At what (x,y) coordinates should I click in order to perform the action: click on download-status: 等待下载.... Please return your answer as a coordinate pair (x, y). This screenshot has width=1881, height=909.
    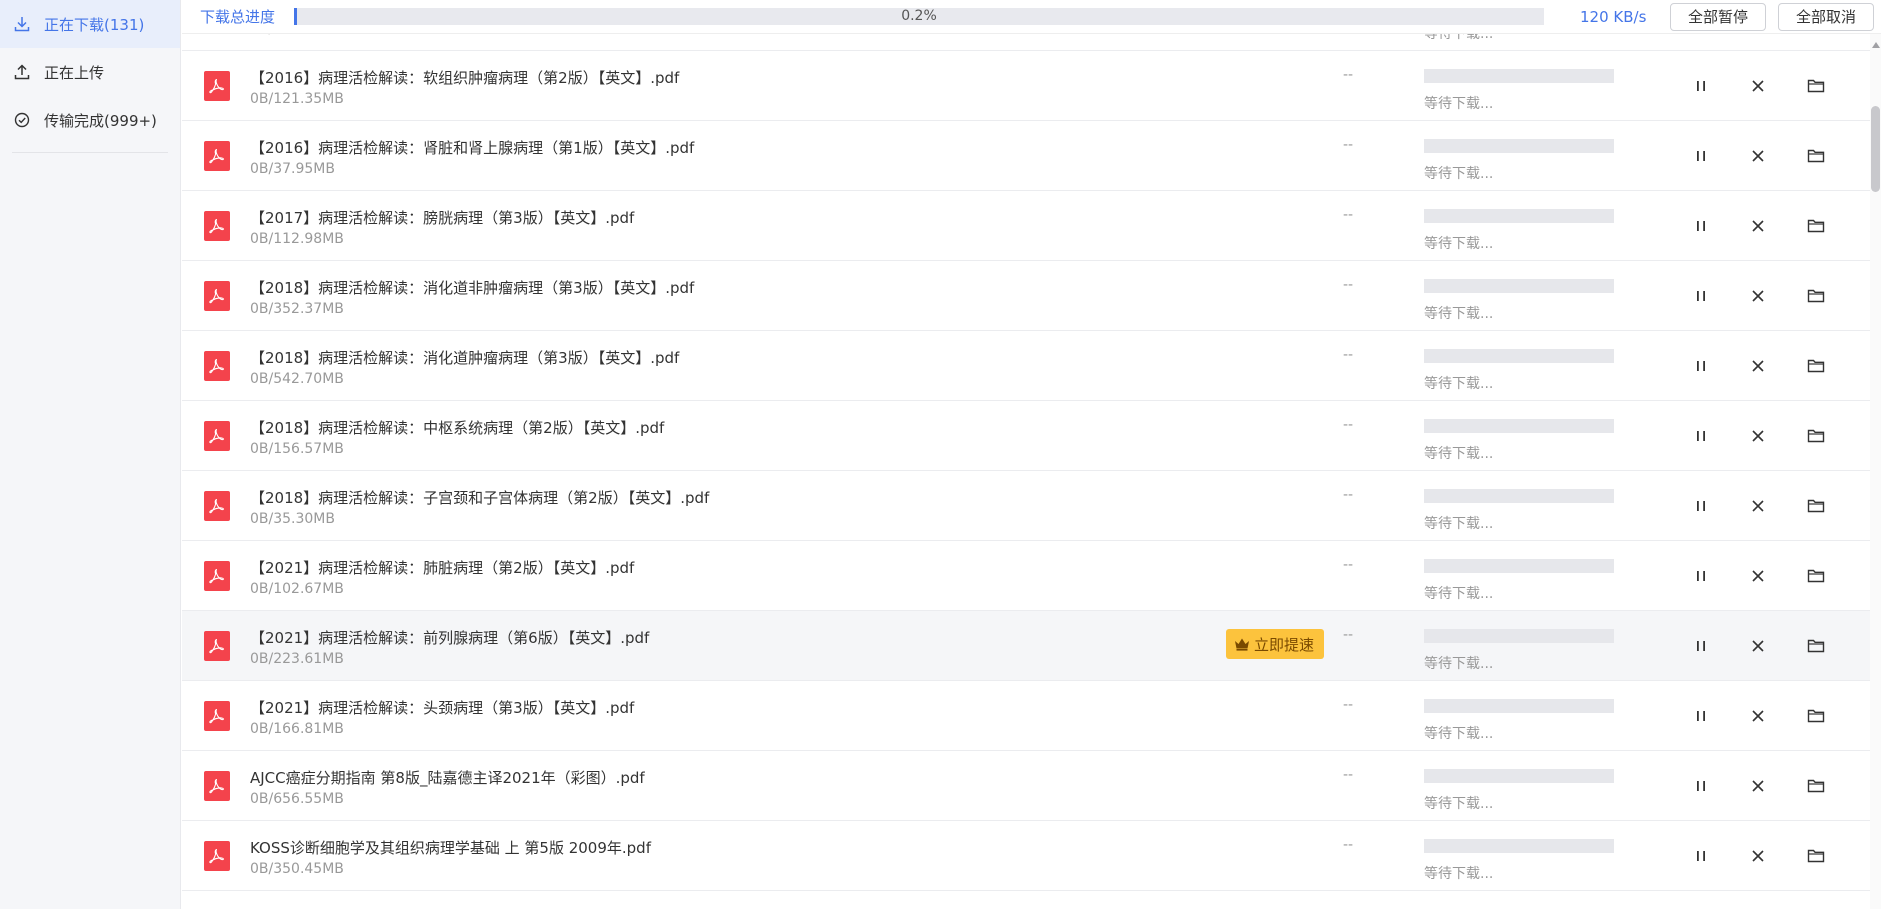
    Looking at the image, I should click on (1459, 454).